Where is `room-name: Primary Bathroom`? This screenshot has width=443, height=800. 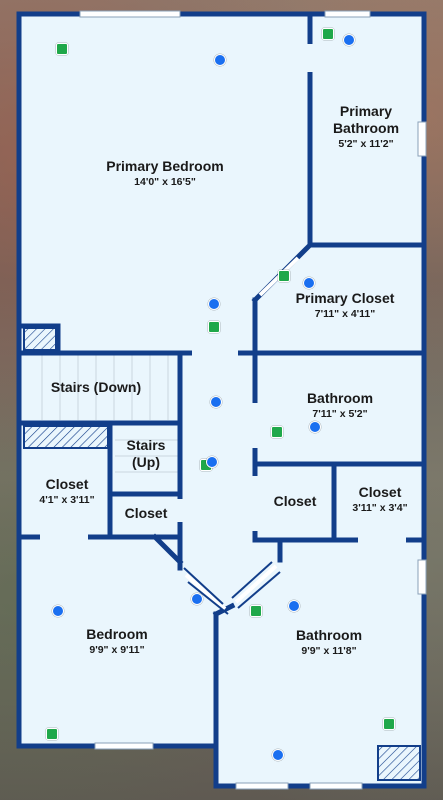
room-name: Primary Bathroom is located at coordinates (366, 119).